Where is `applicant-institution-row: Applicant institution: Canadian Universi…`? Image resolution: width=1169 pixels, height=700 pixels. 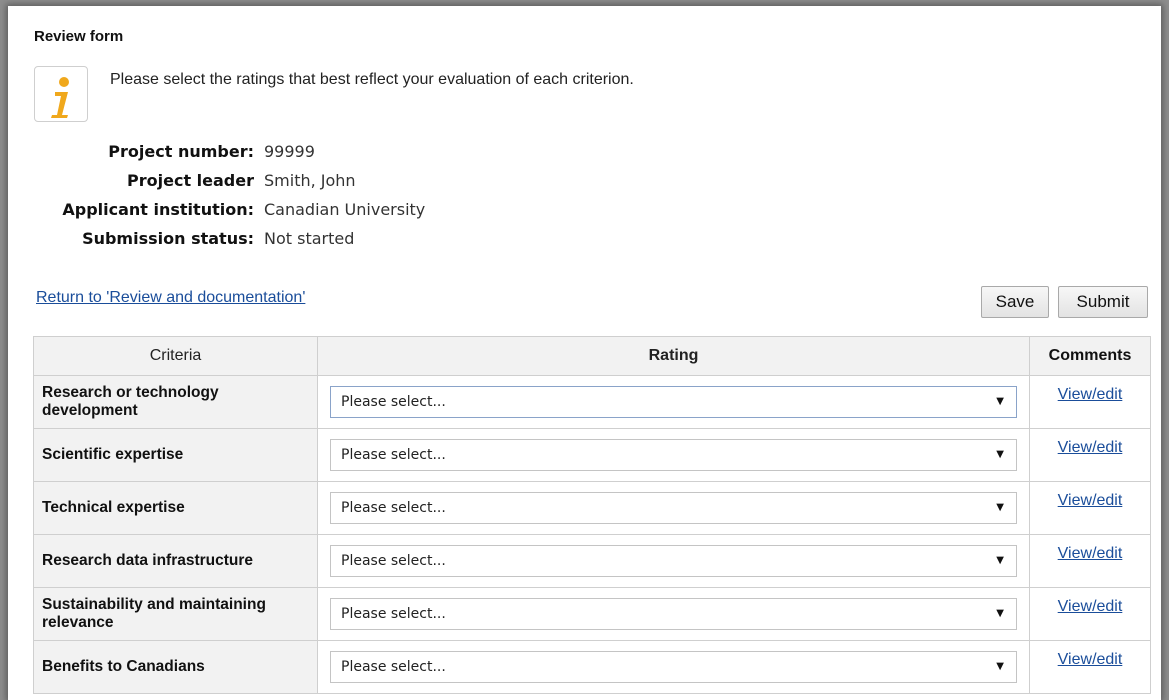
applicant-institution-row: Applicant institution: Canadian Universi… is located at coordinates (258, 214).